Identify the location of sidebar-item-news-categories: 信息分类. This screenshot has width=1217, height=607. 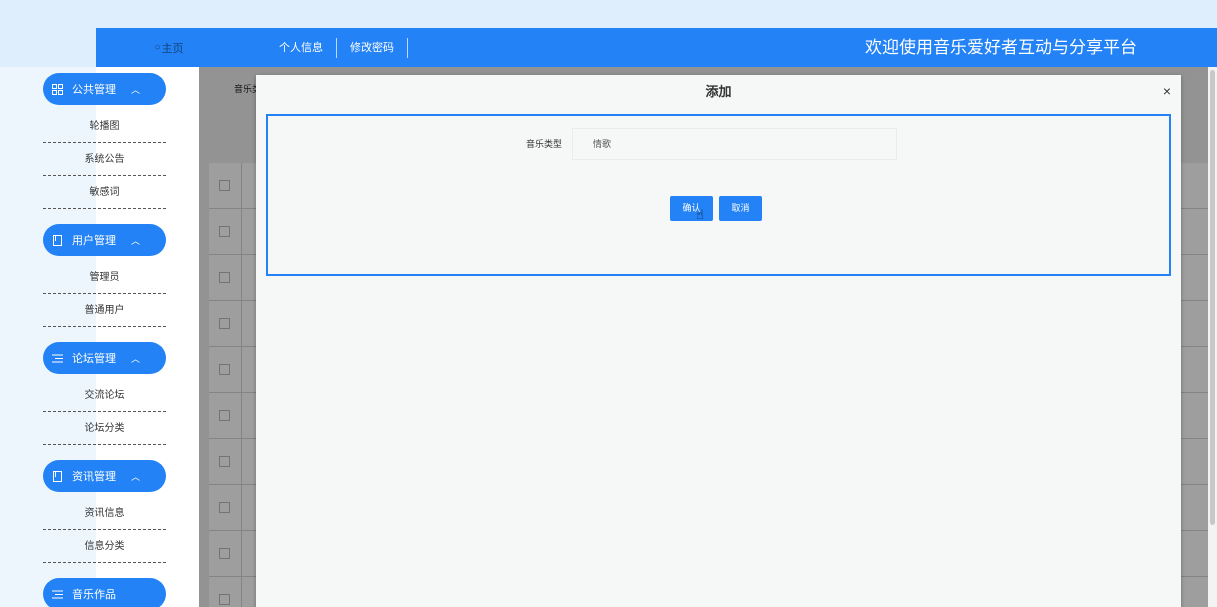
(104, 547).